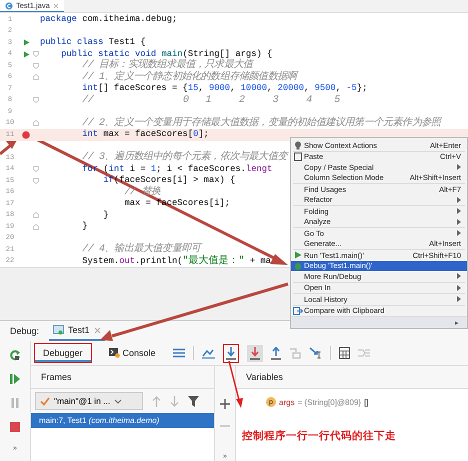 This screenshot has width=468, height=461. Describe the element at coordinates (25, 331) in the screenshot. I see `panel-title: Debug:` at that location.